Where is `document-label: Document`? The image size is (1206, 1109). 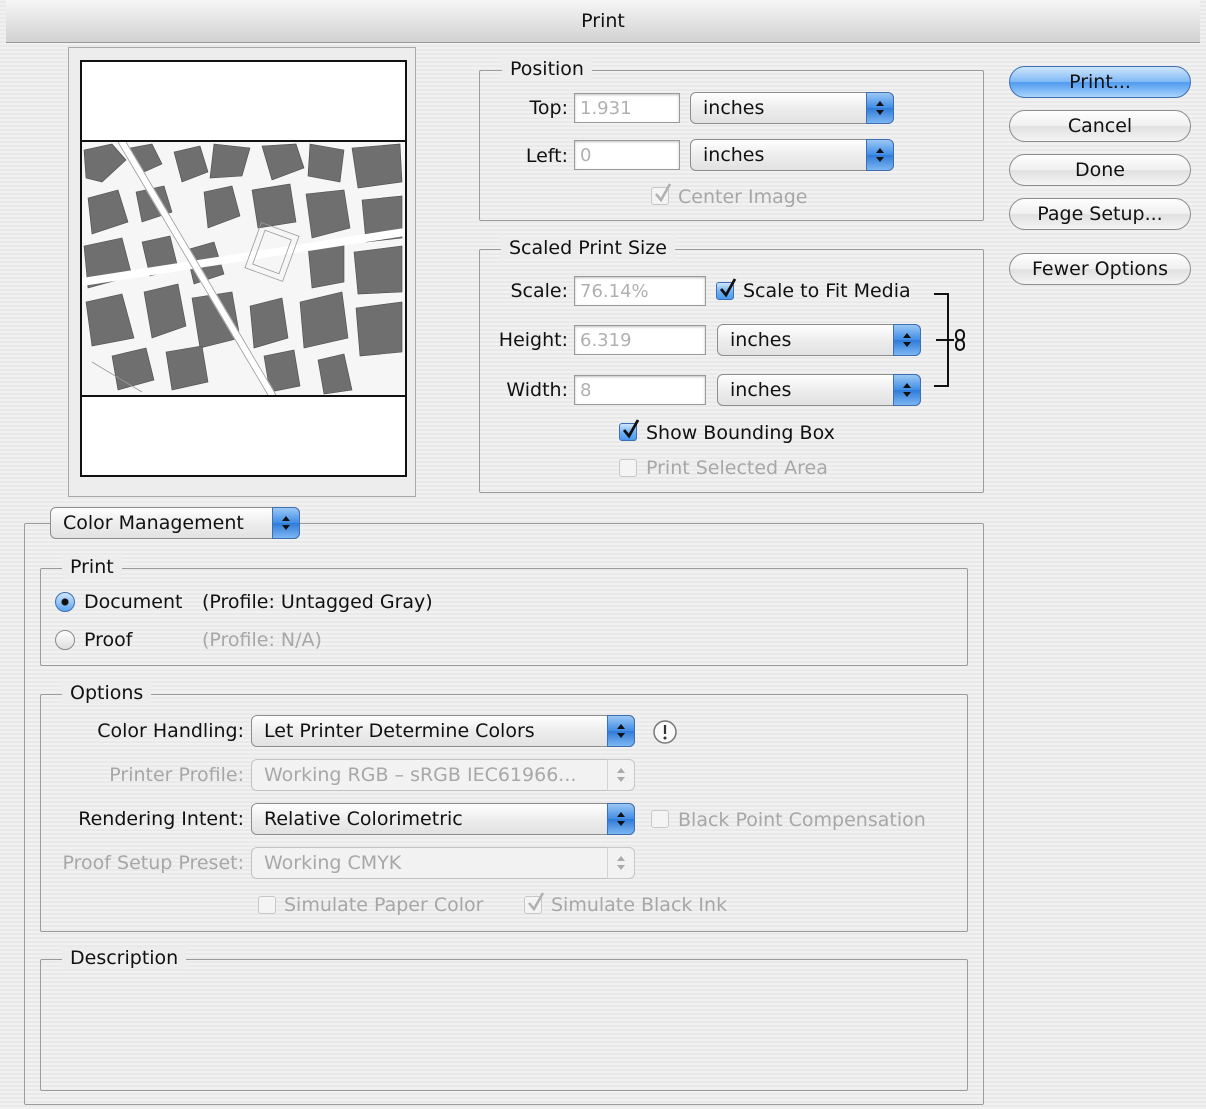 document-label: Document is located at coordinates (133, 602).